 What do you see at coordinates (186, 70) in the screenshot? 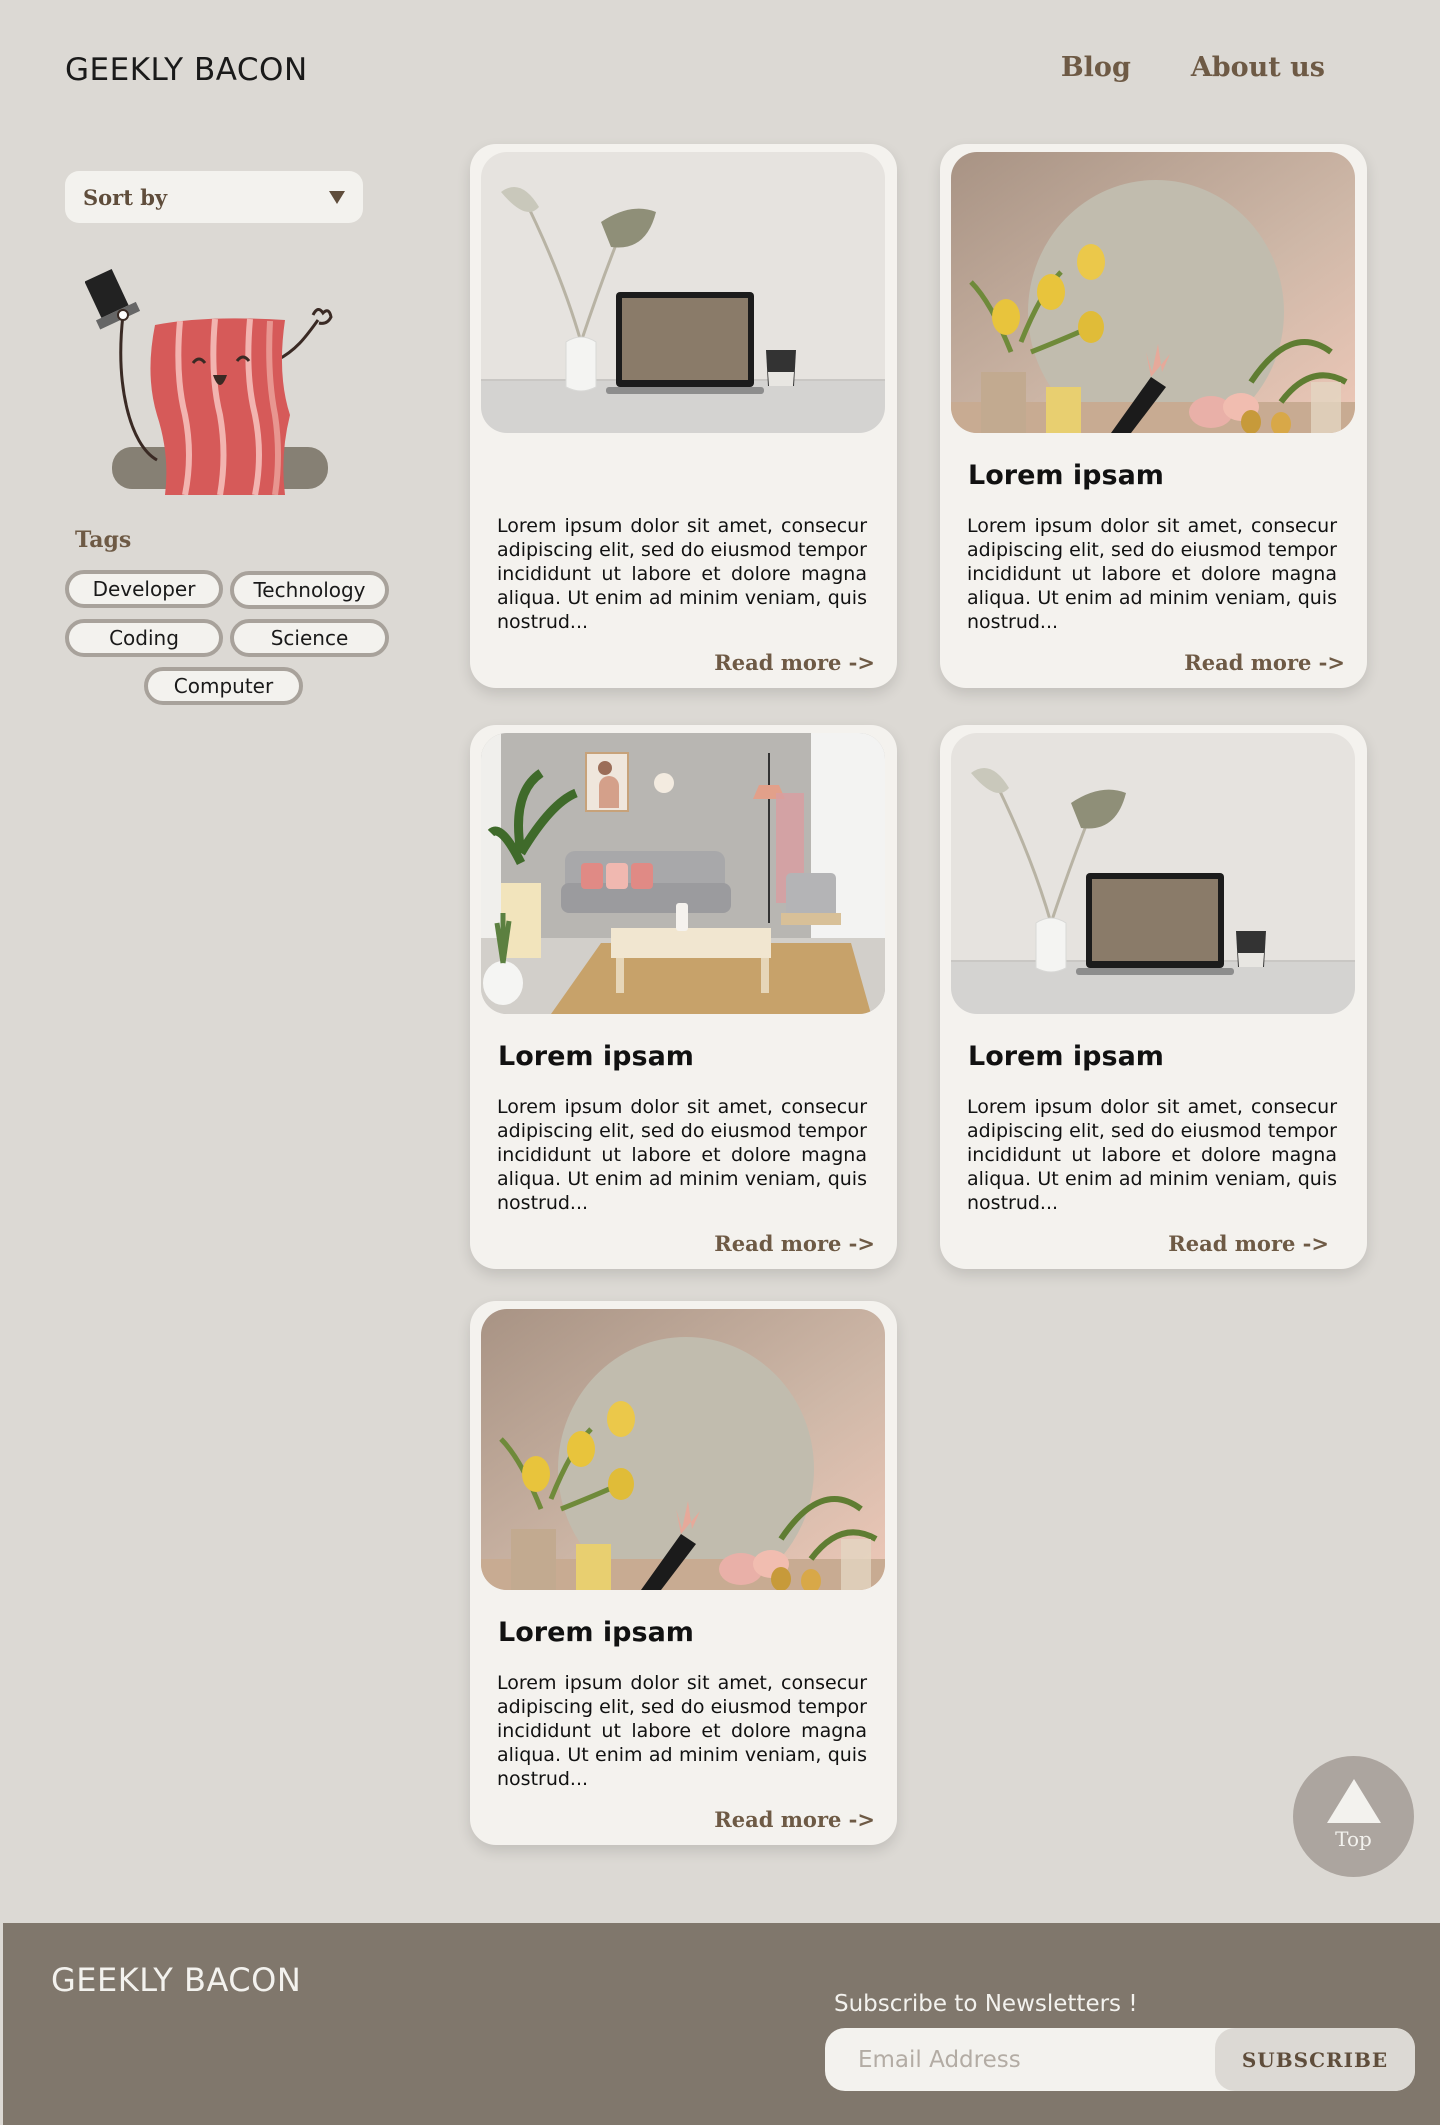
I see `site-logo: GEEKLY BACON` at bounding box center [186, 70].